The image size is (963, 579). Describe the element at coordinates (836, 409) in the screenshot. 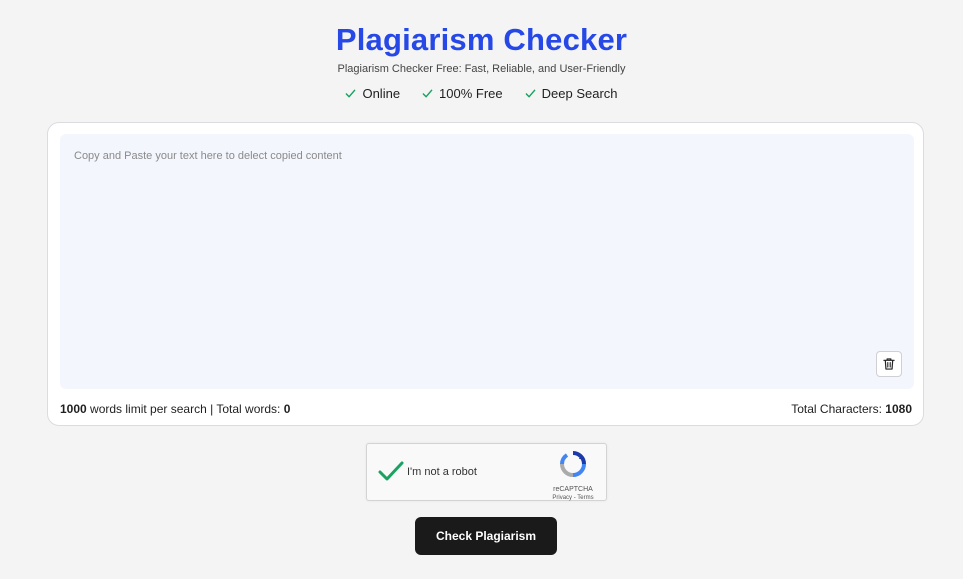

I see `total-characters-label: Total Characters:` at that location.